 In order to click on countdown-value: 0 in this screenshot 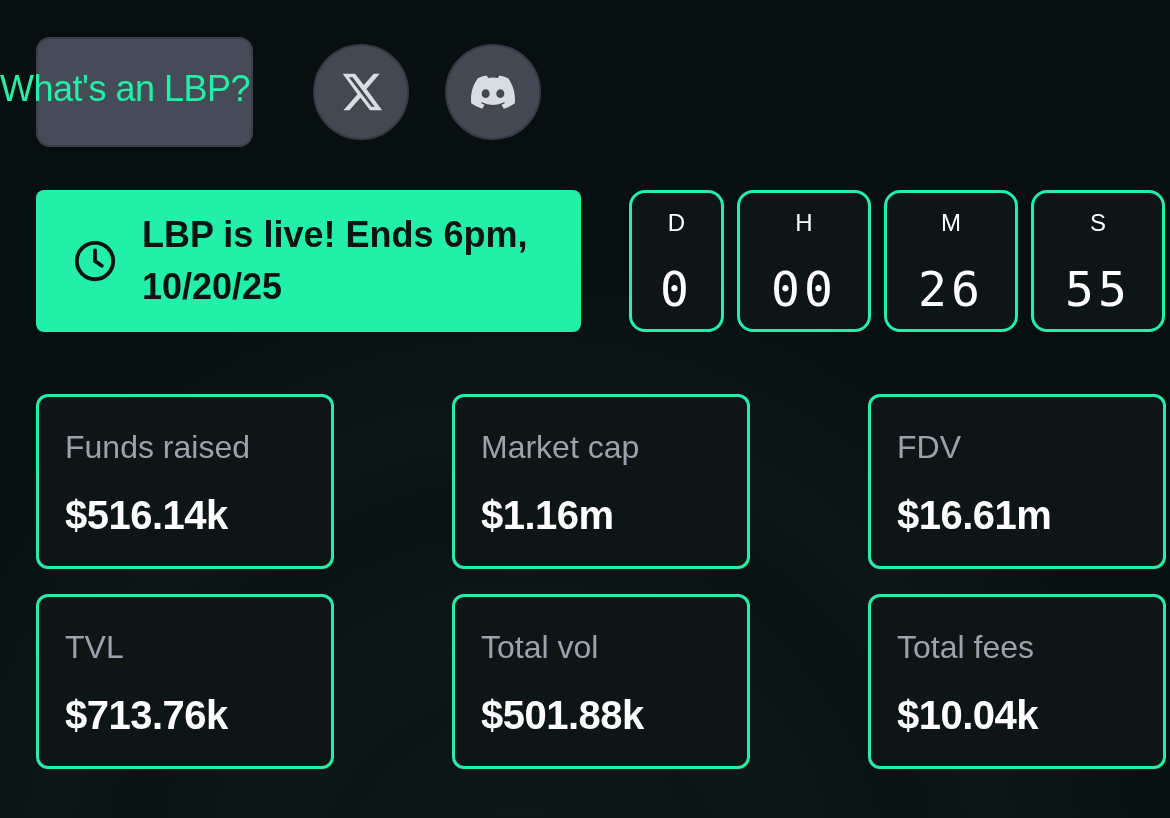, I will do `click(676, 289)`.